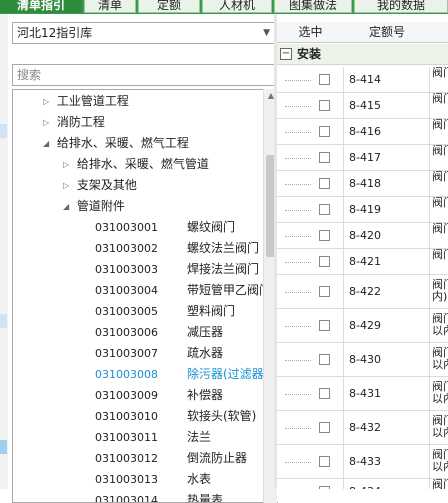  What do you see at coordinates (3, 447) in the screenshot?
I see `edge-marker` at bounding box center [3, 447].